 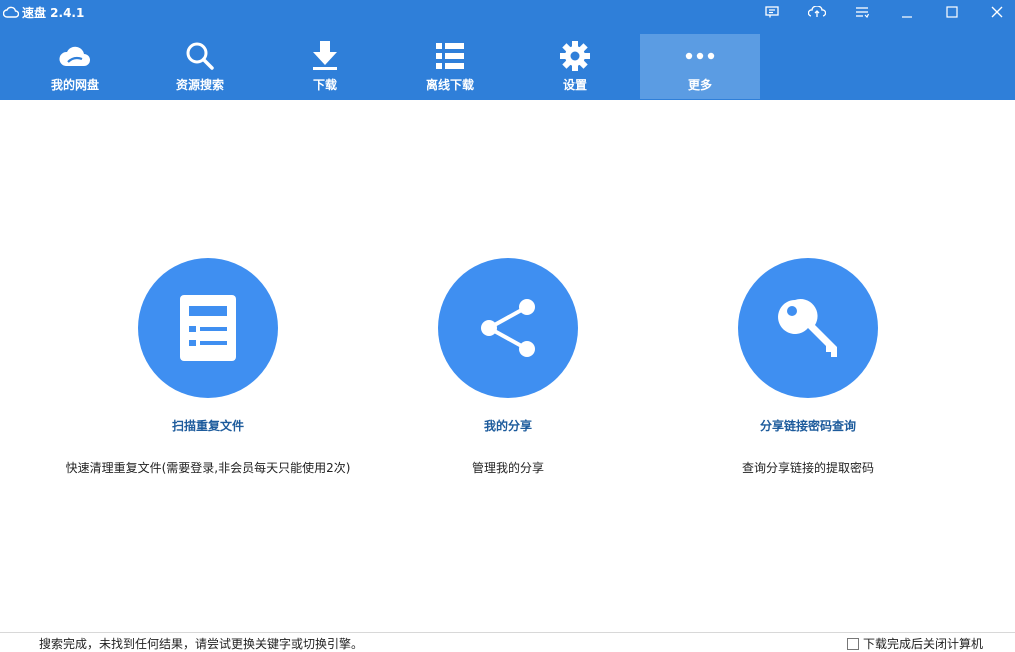 What do you see at coordinates (807, 468) in the screenshot?
I see `feature-description: 查询分享链接的提取密码` at bounding box center [807, 468].